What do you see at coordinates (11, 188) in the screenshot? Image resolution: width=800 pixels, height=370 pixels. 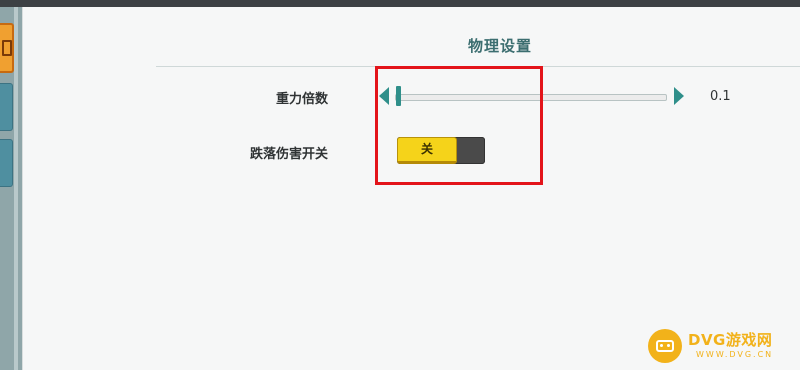 I see `left-sidebar` at bounding box center [11, 188].